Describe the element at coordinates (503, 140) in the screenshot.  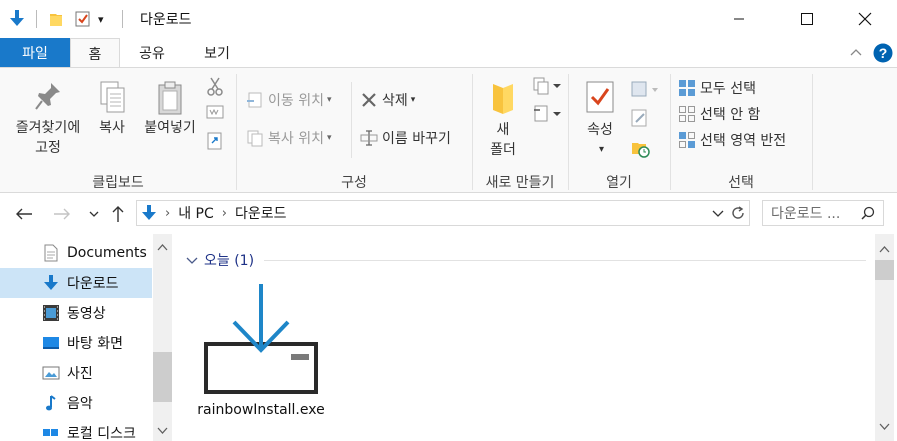
I see `new-folder-label: 새 폴더` at that location.